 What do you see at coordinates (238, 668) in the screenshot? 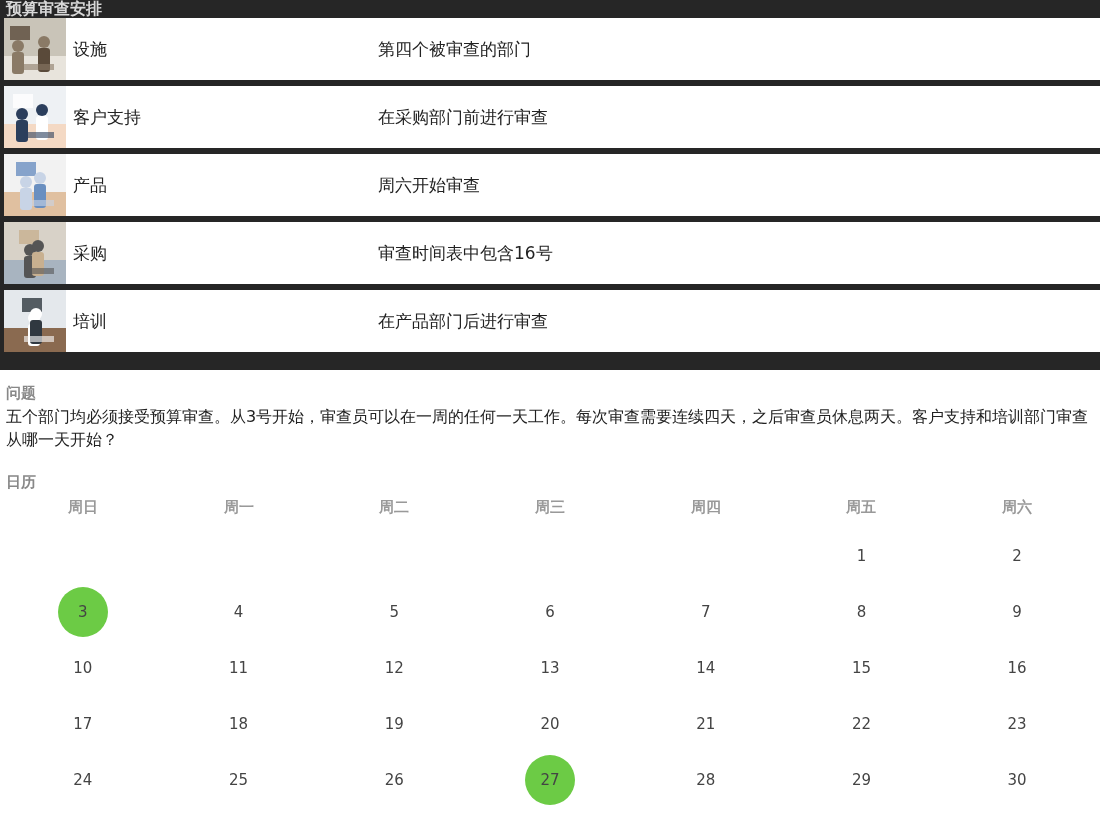
I see `calendar-day: 11` at bounding box center [238, 668].